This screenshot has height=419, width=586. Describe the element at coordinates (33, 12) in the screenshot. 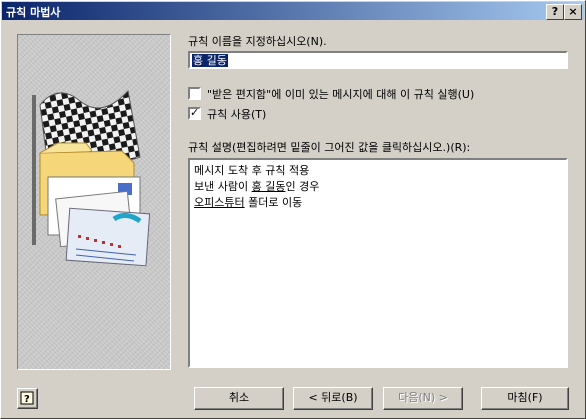

I see `dialog-title: 규칙 마법사` at that location.